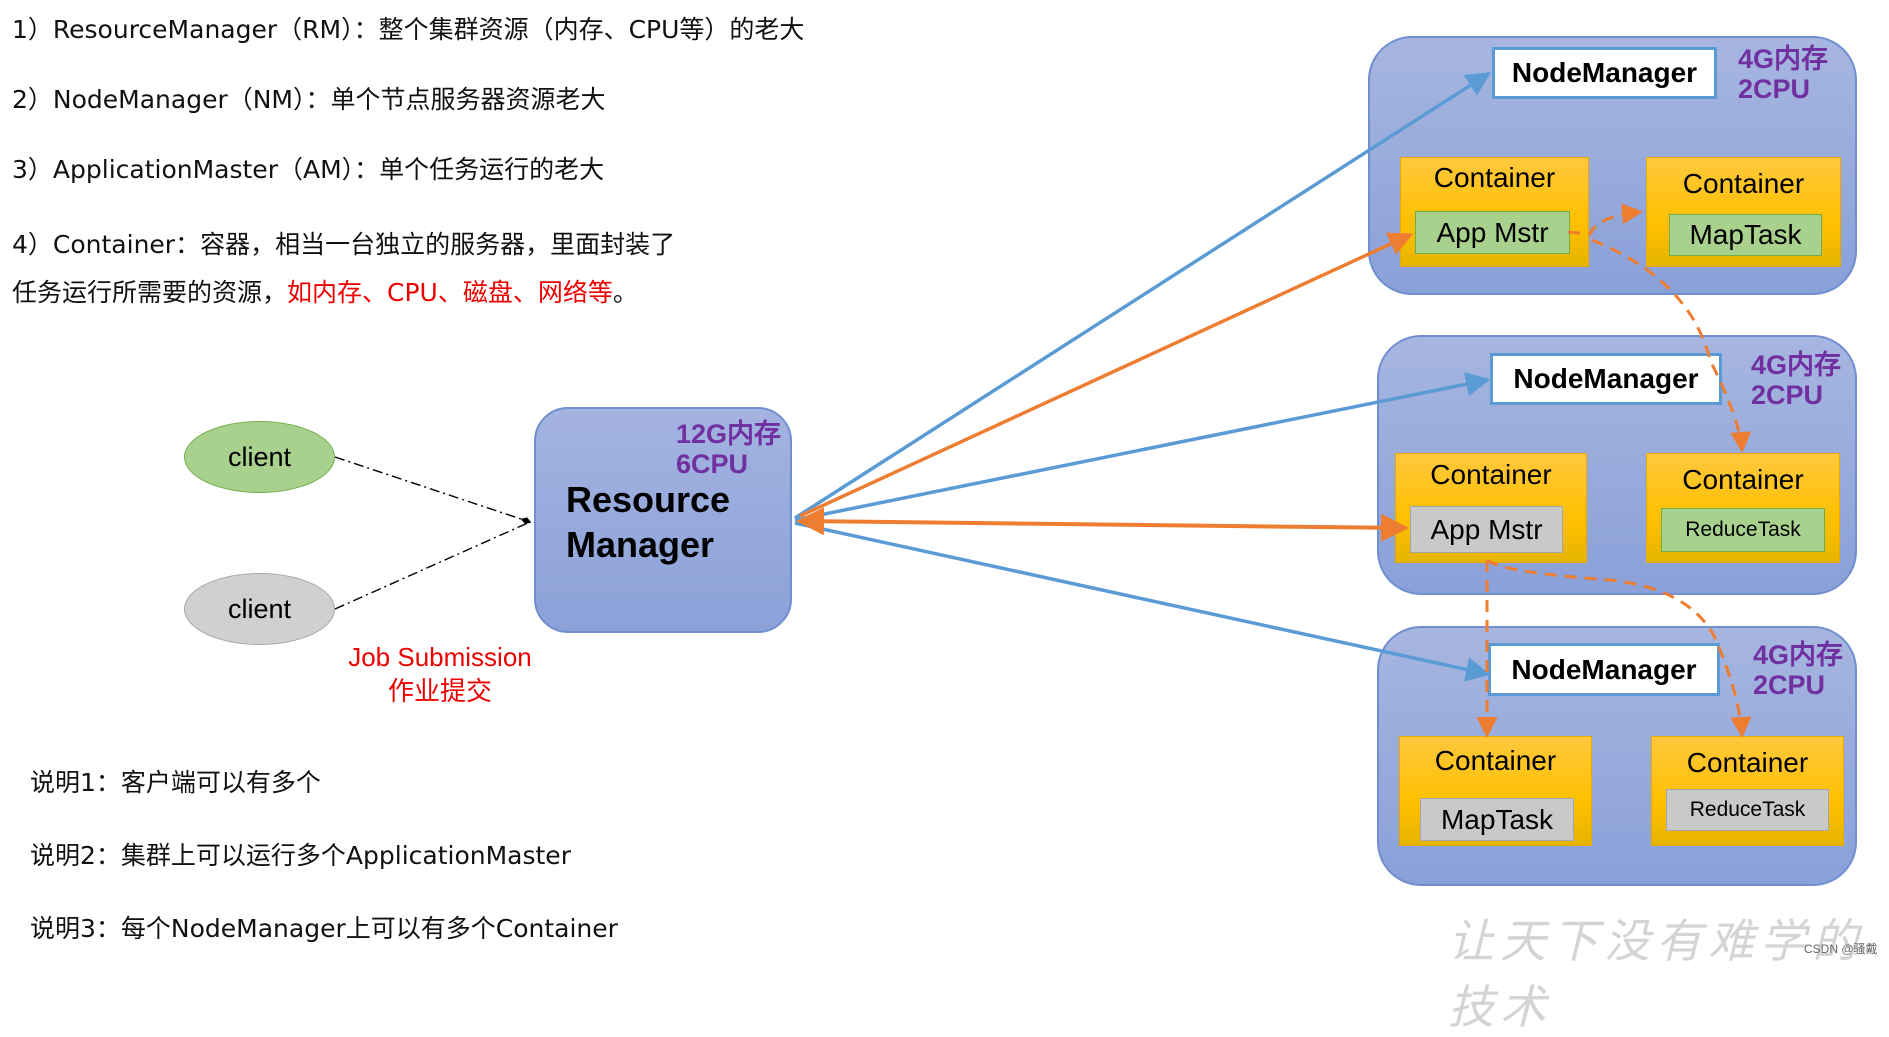  I want to click on client-2-connector, so click(432, 565).